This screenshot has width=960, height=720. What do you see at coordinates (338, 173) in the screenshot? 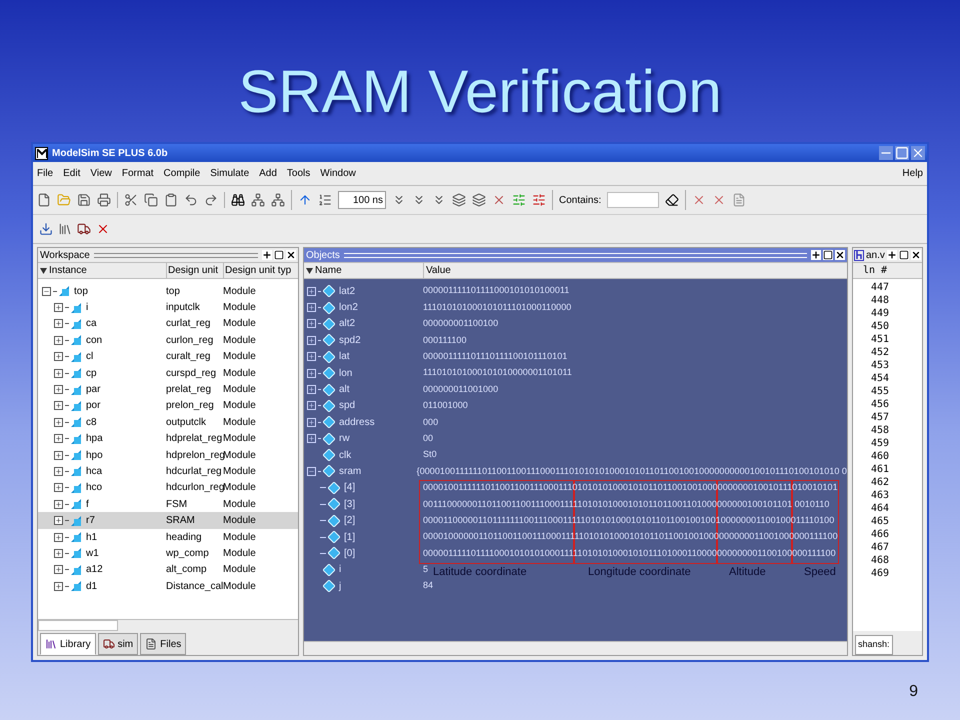
I see `menu-item: Window` at bounding box center [338, 173].